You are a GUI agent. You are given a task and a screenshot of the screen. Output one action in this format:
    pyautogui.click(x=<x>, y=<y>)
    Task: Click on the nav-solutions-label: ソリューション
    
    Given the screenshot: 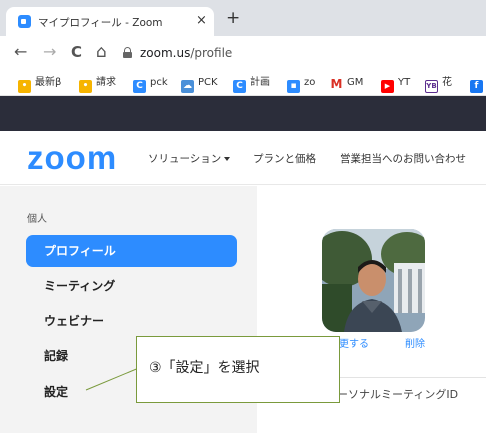 What is the action you would take?
    pyautogui.click(x=185, y=159)
    